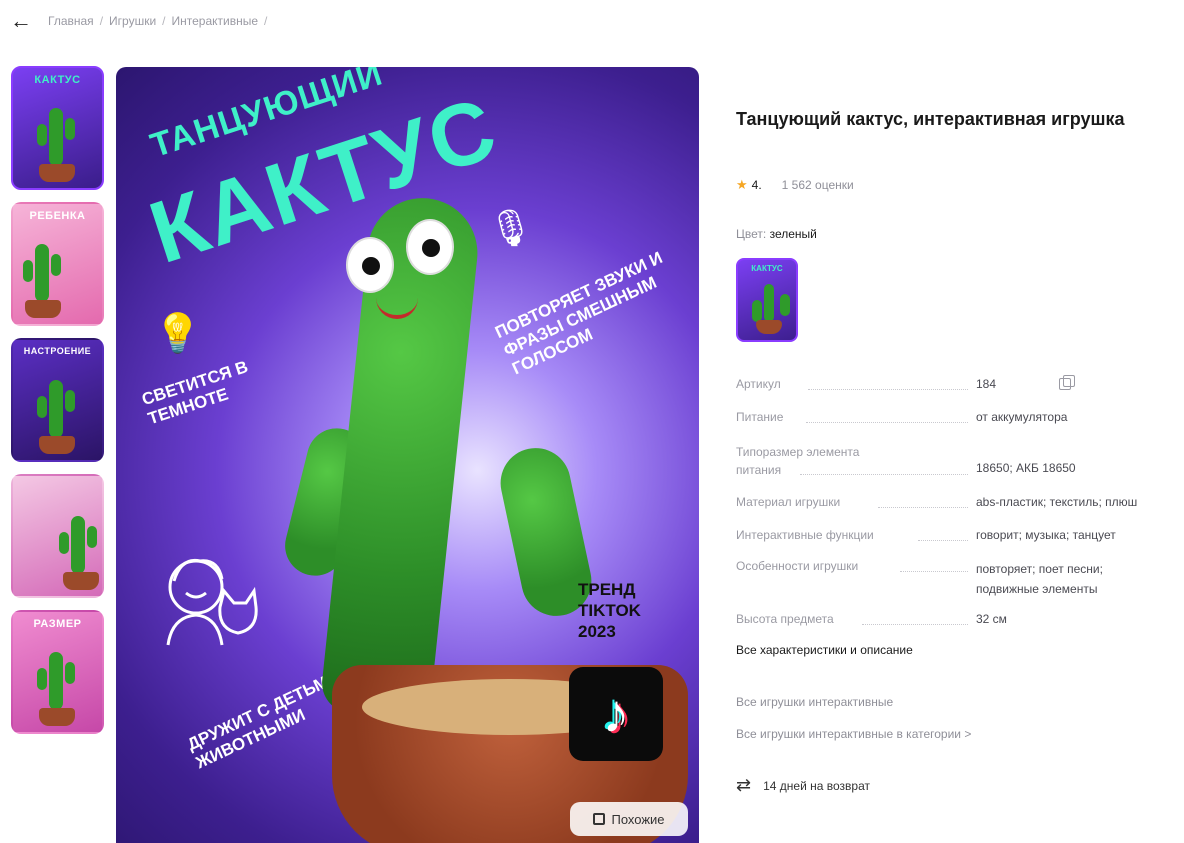 This screenshot has width=1184, height=843. Describe the element at coordinates (818, 185) in the screenshot. I see `rating-count-link: 1 562 оценки` at that location.